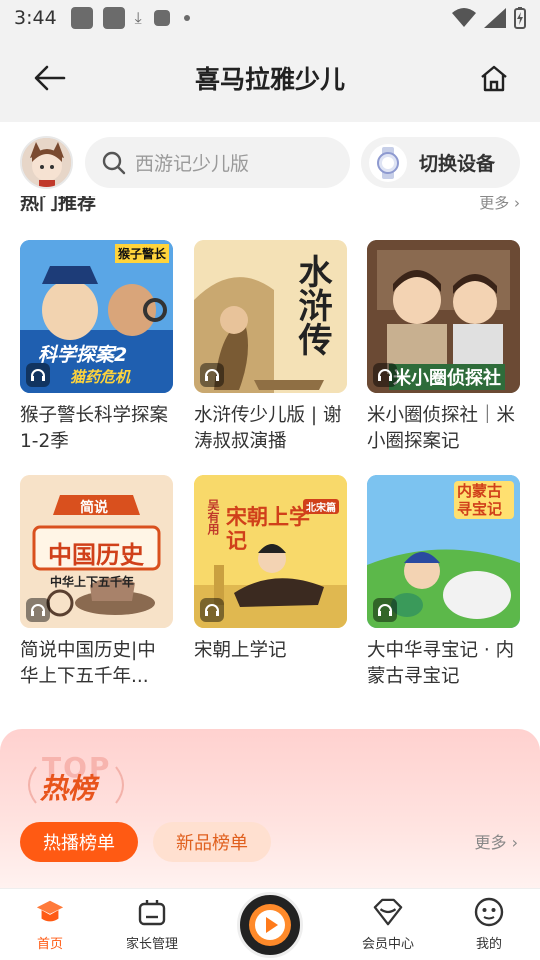  I want to click on play-icon, so click(270, 925).